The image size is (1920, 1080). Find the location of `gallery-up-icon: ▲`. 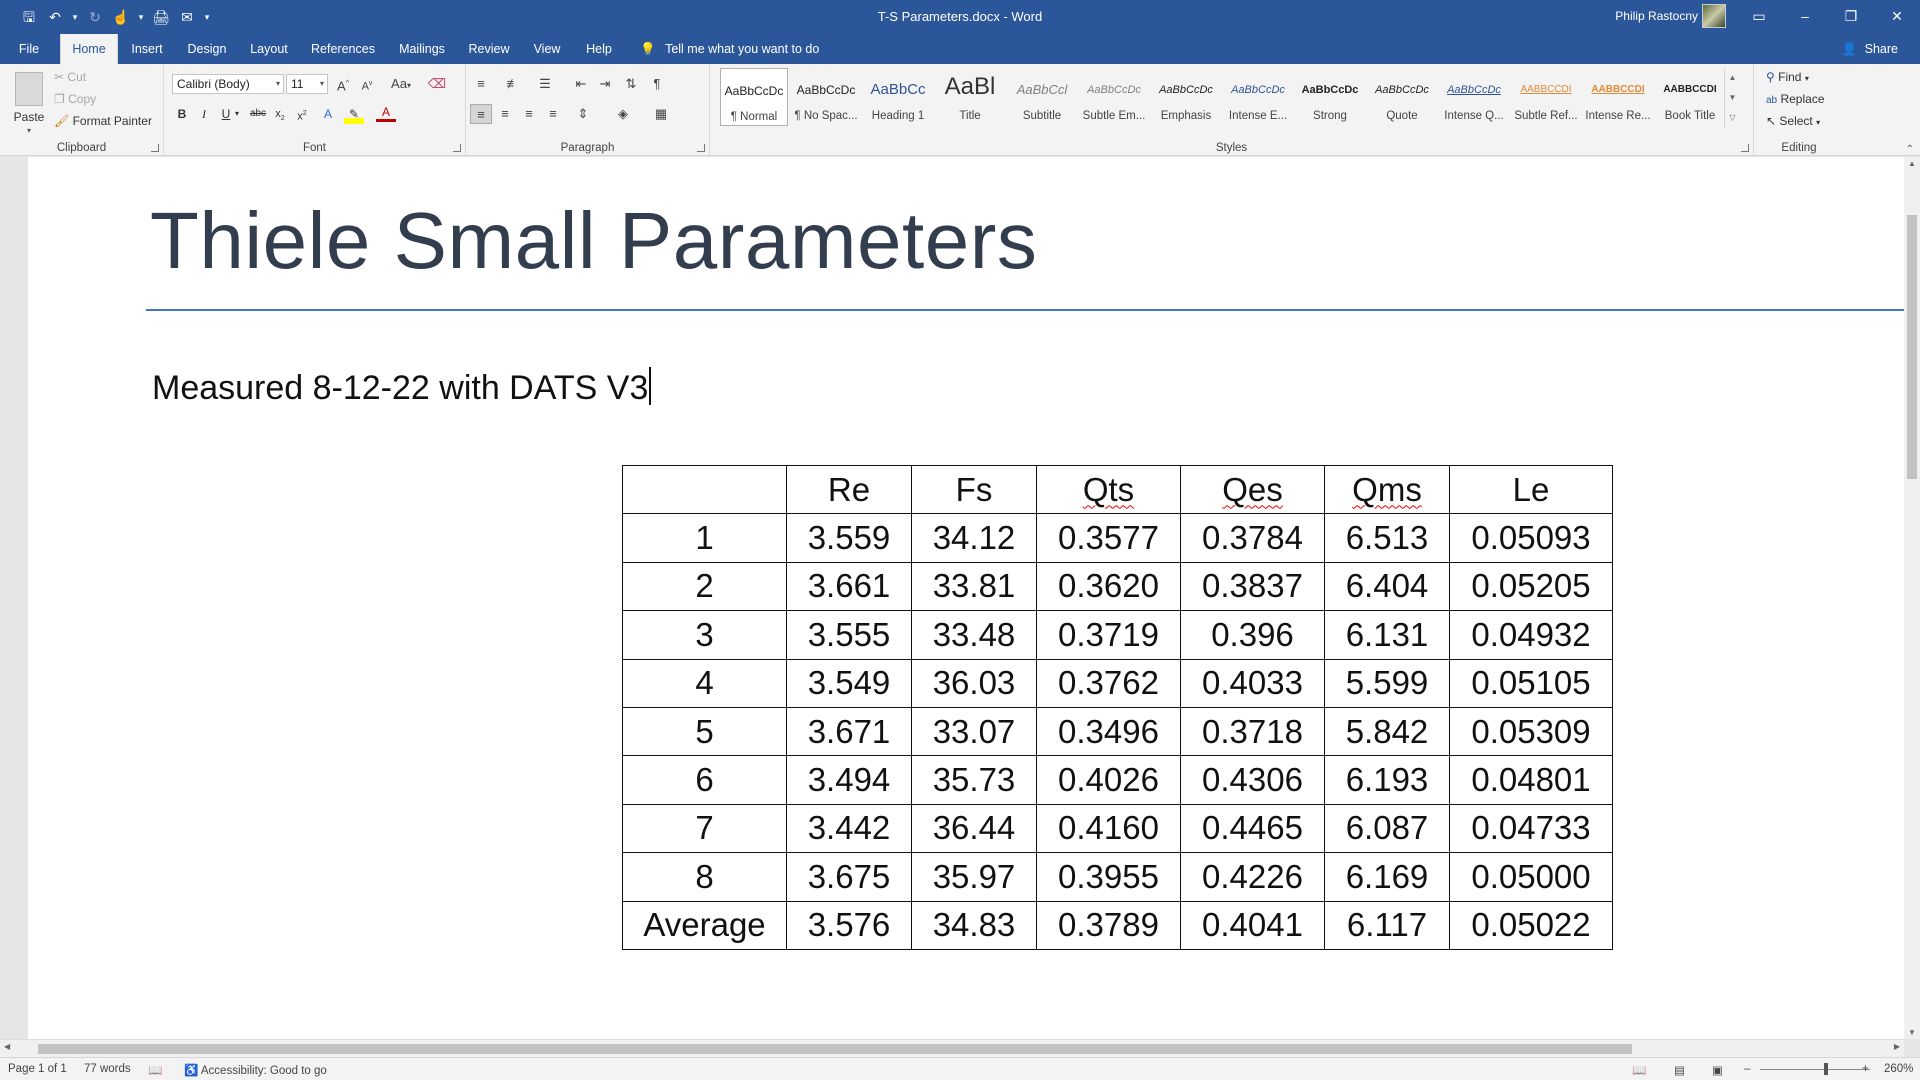

gallery-up-icon: ▲ is located at coordinates (1732, 78).